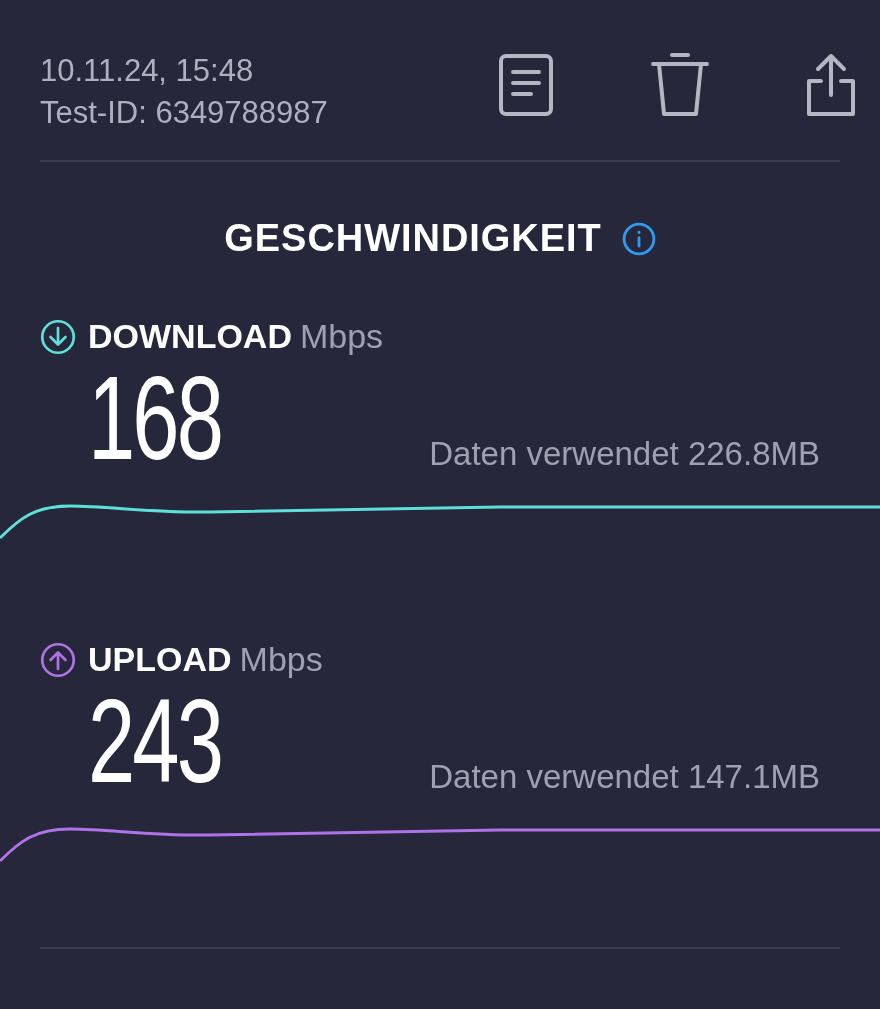 The height and width of the screenshot is (1009, 880). Describe the element at coordinates (184, 113) in the screenshot. I see `test-id: Test-ID: 6349788987` at that location.